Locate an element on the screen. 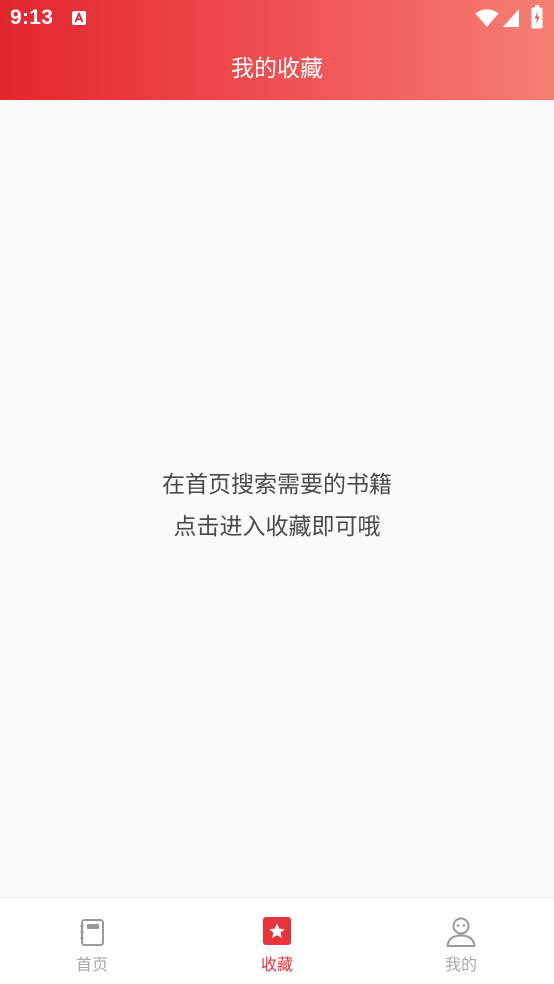 The image size is (554, 984). page-title: 我的收藏 is located at coordinates (277, 69).